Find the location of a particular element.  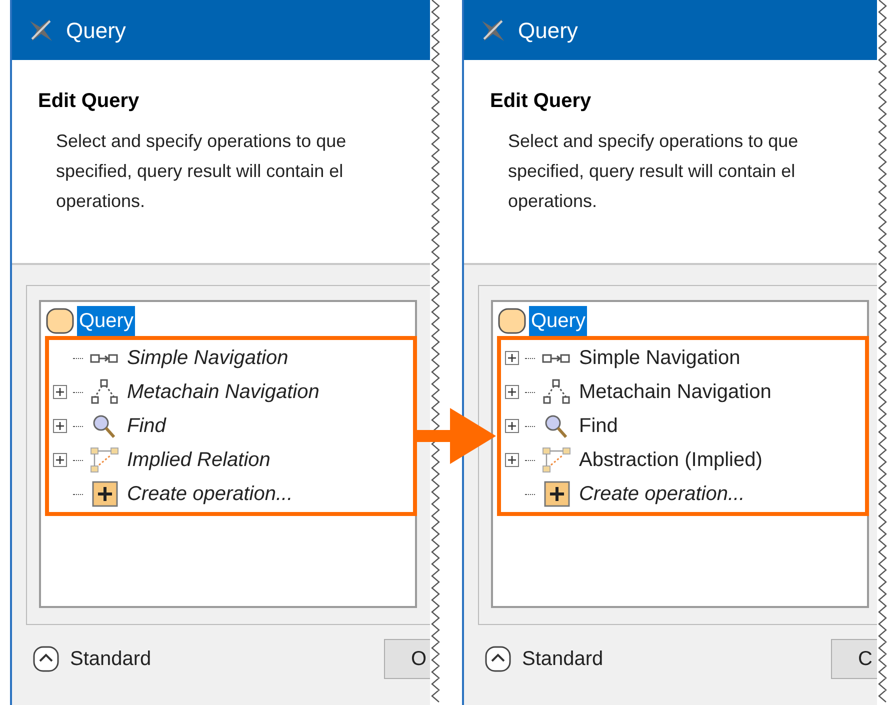

tree-item: Abstraction (Implied) is located at coordinates (670, 460).